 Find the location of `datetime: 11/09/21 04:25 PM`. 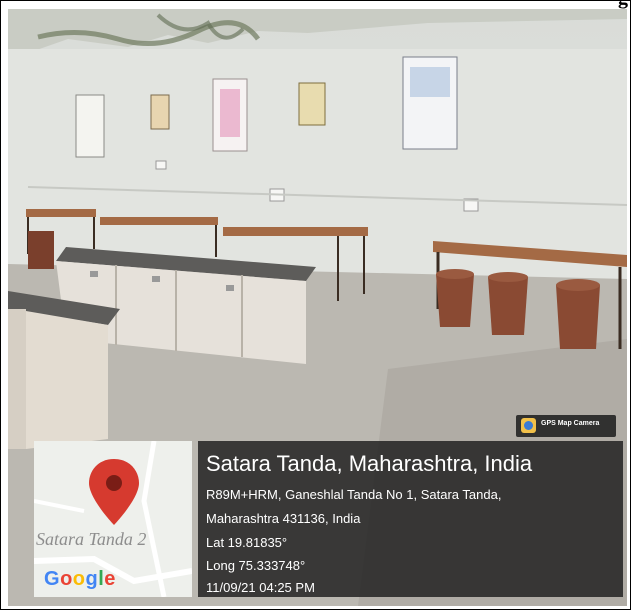

datetime: 11/09/21 04:25 PM is located at coordinates (260, 587).